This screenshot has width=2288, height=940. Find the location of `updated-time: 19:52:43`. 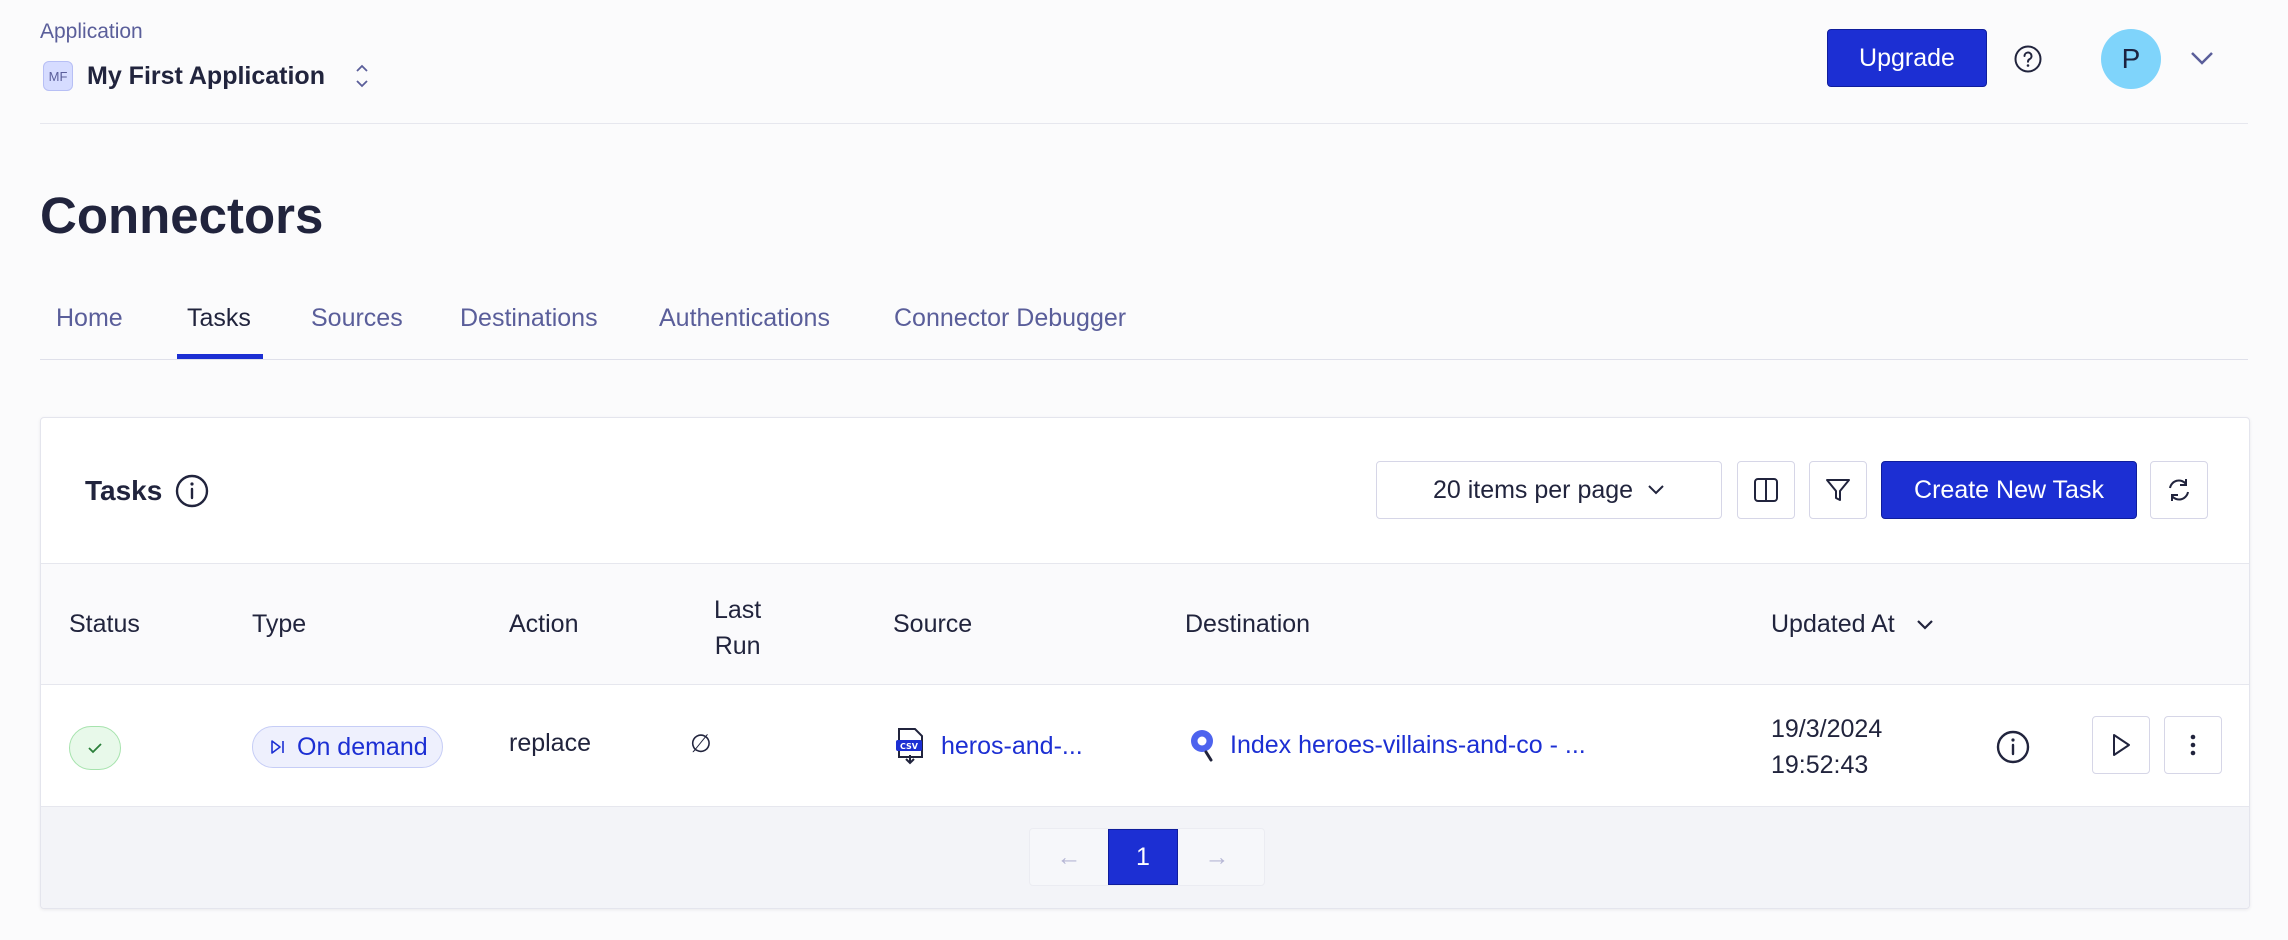

updated-time: 19:52:43 is located at coordinates (1820, 765).